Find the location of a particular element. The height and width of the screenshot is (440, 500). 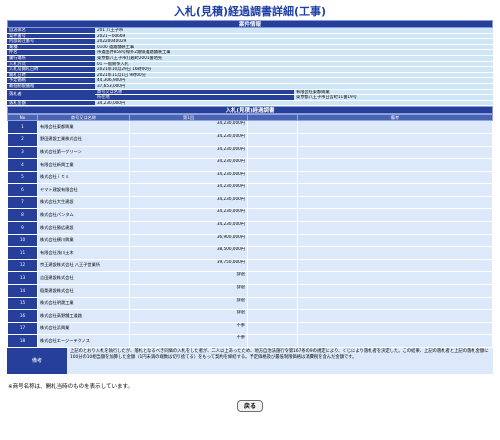

bid-row: 11 有限会社浅川土木 38,500,000円 is located at coordinates (250, 253).